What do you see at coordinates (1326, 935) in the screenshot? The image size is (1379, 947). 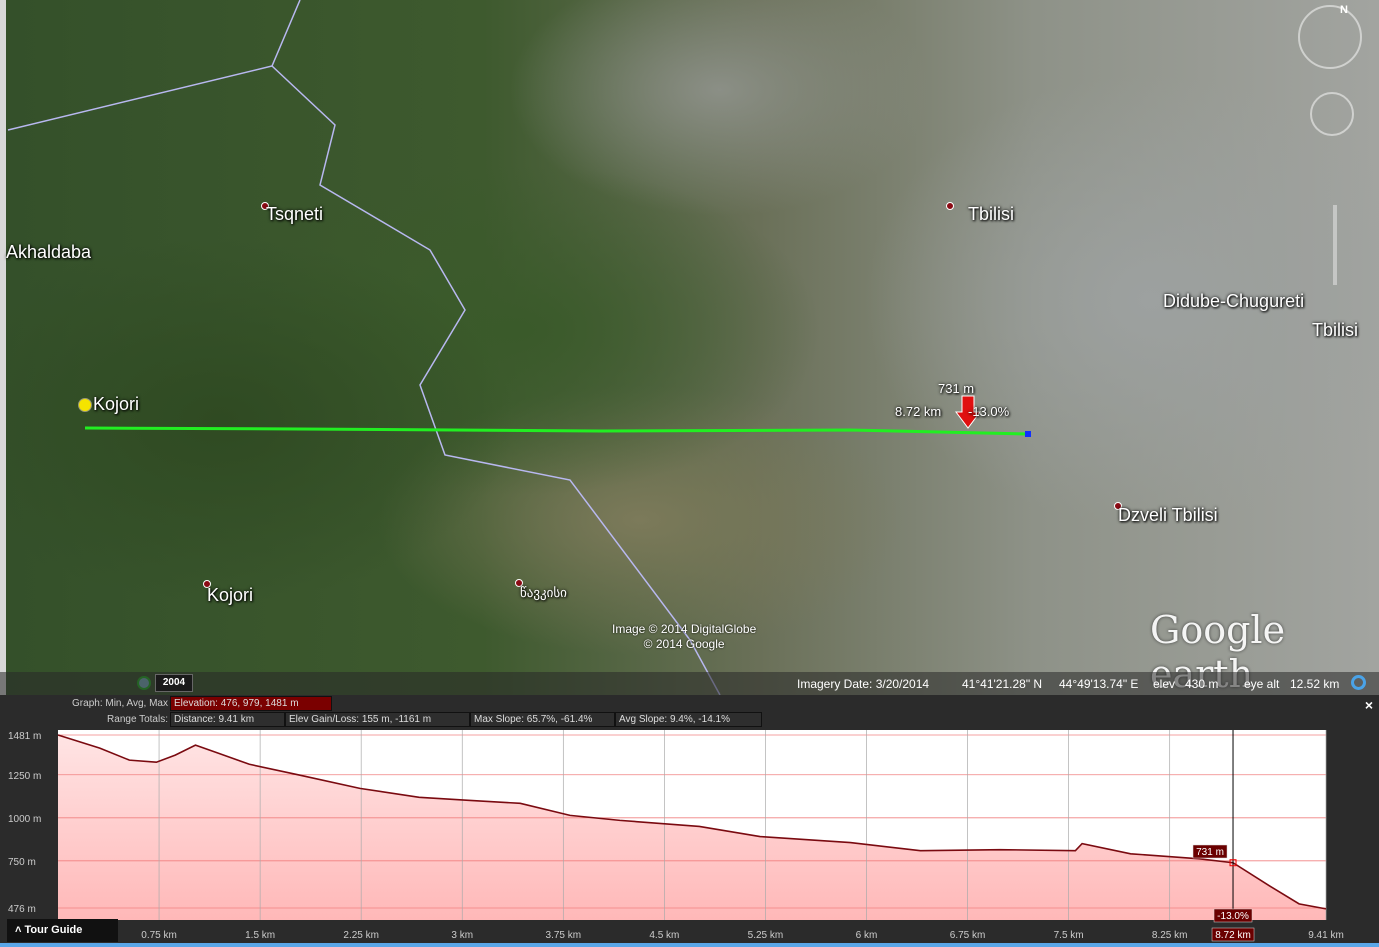 I see `x-tick-label: 9.41 km` at bounding box center [1326, 935].